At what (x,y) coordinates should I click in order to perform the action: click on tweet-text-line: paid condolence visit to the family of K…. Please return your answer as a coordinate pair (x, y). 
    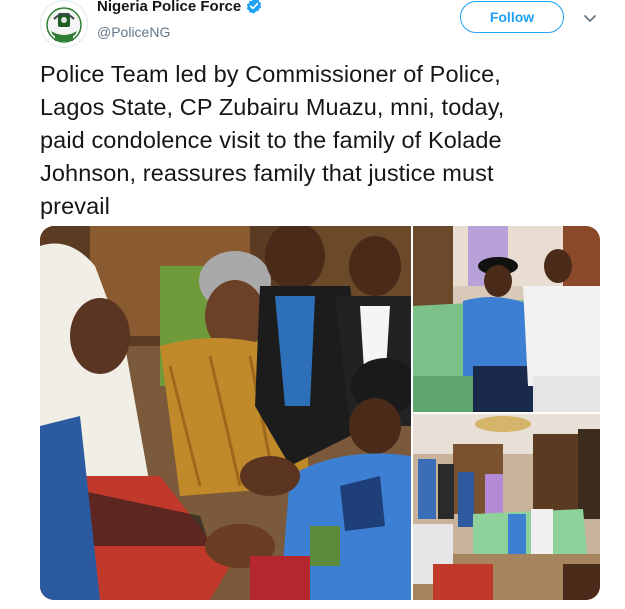
    Looking at the image, I should click on (271, 140).